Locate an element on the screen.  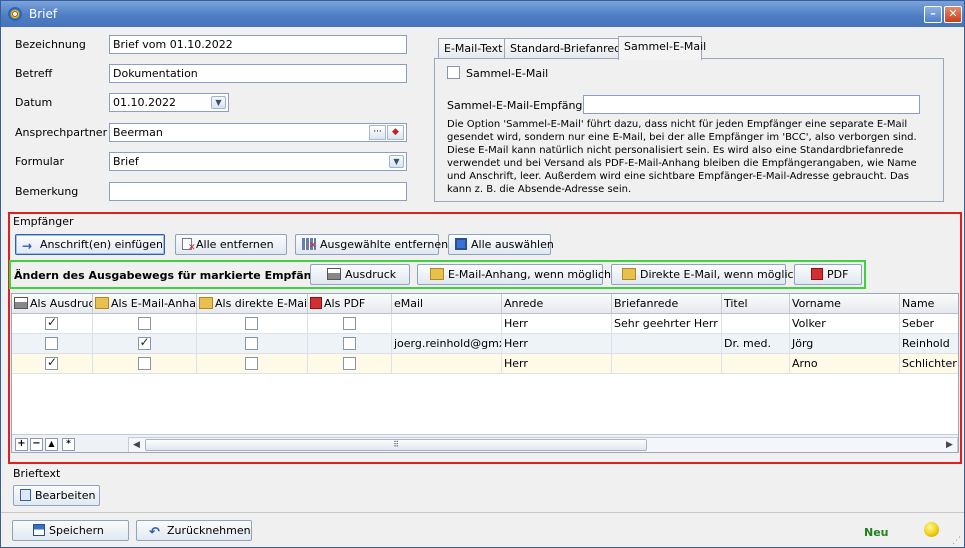
table-row: Herr ArnoSchlichter is located at coordinates (485, 364).